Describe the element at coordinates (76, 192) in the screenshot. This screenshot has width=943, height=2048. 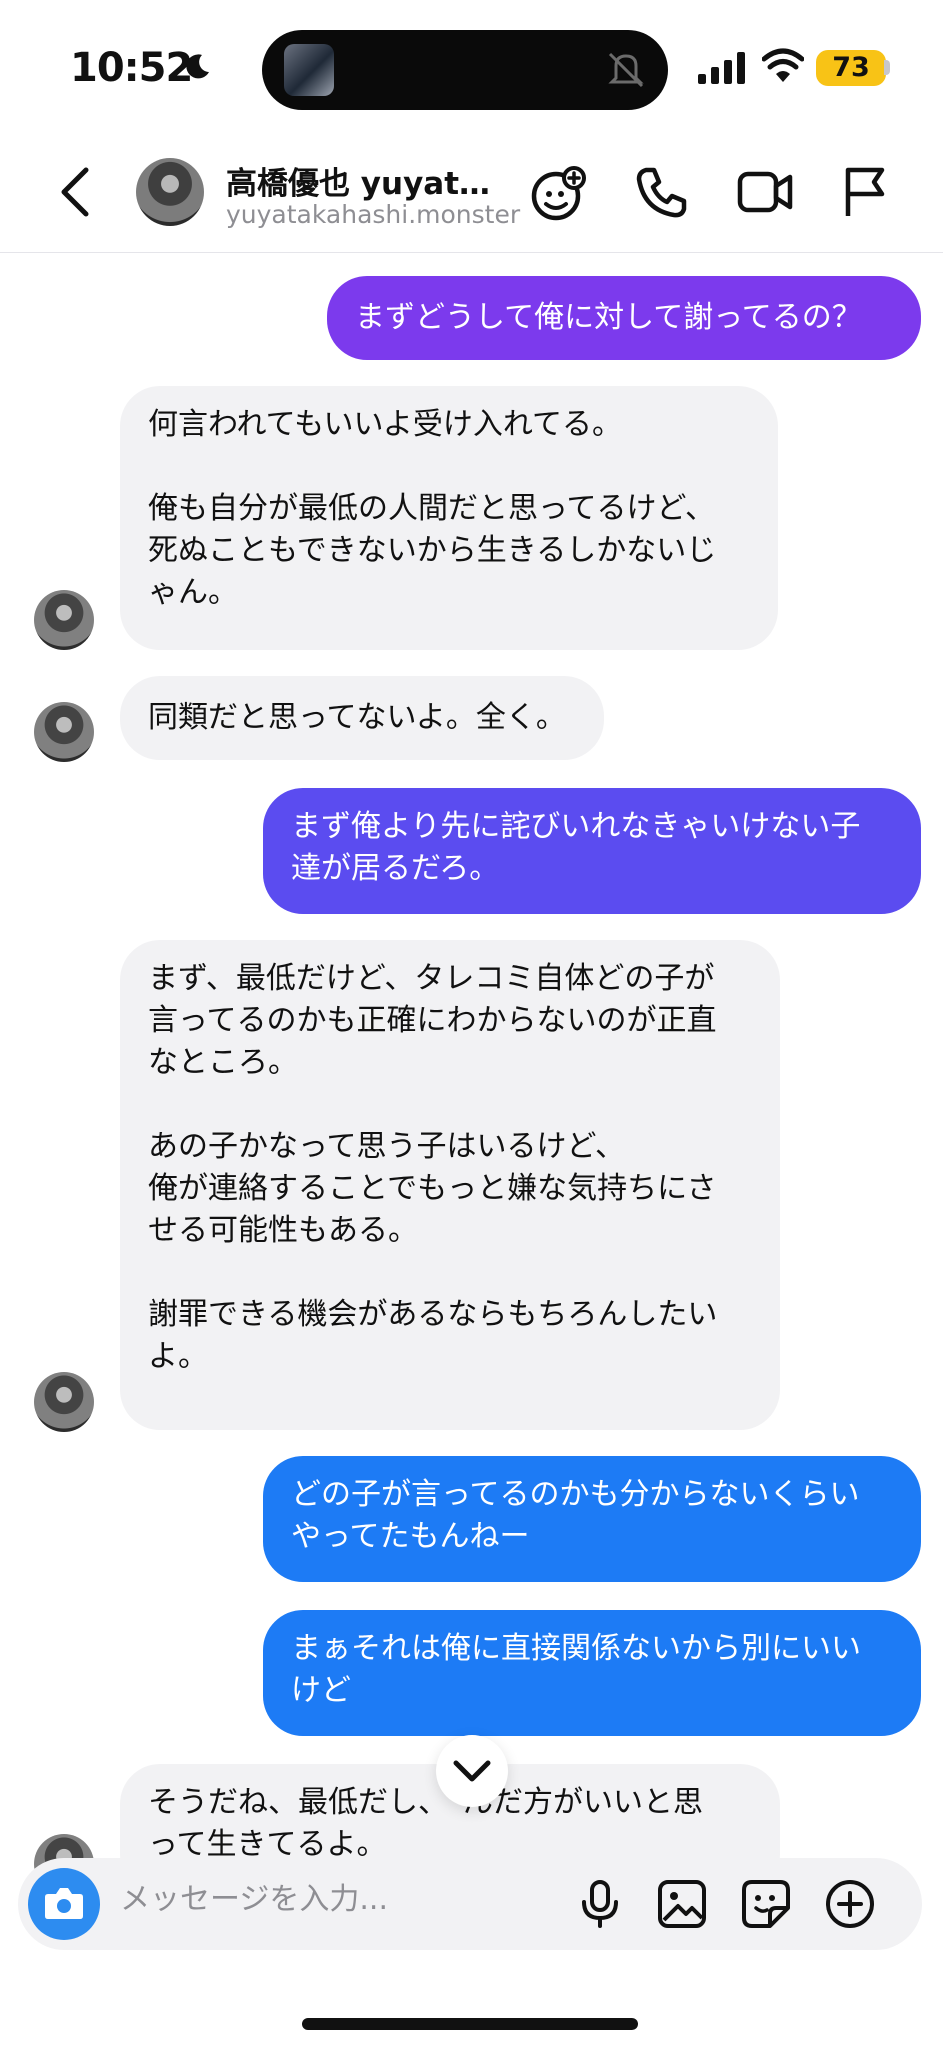
I see `chevron-left-icon` at that location.